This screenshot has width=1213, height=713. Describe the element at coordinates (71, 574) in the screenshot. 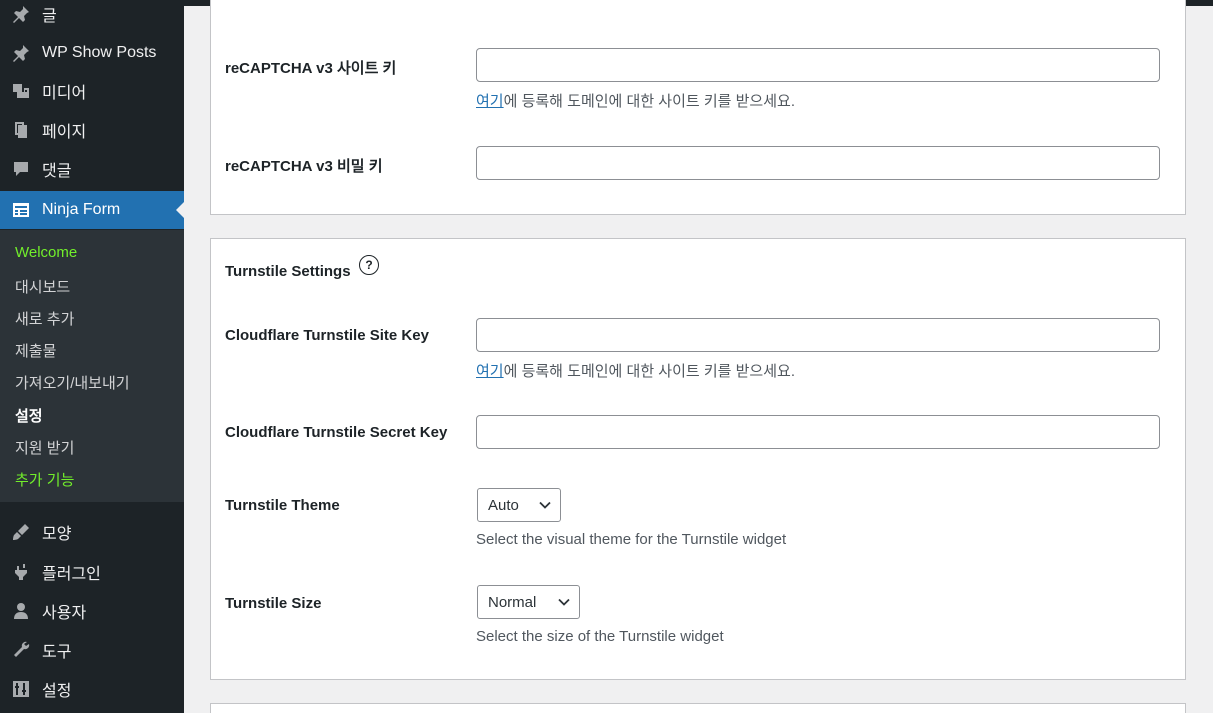

I see `menu-label: 플러그인` at that location.